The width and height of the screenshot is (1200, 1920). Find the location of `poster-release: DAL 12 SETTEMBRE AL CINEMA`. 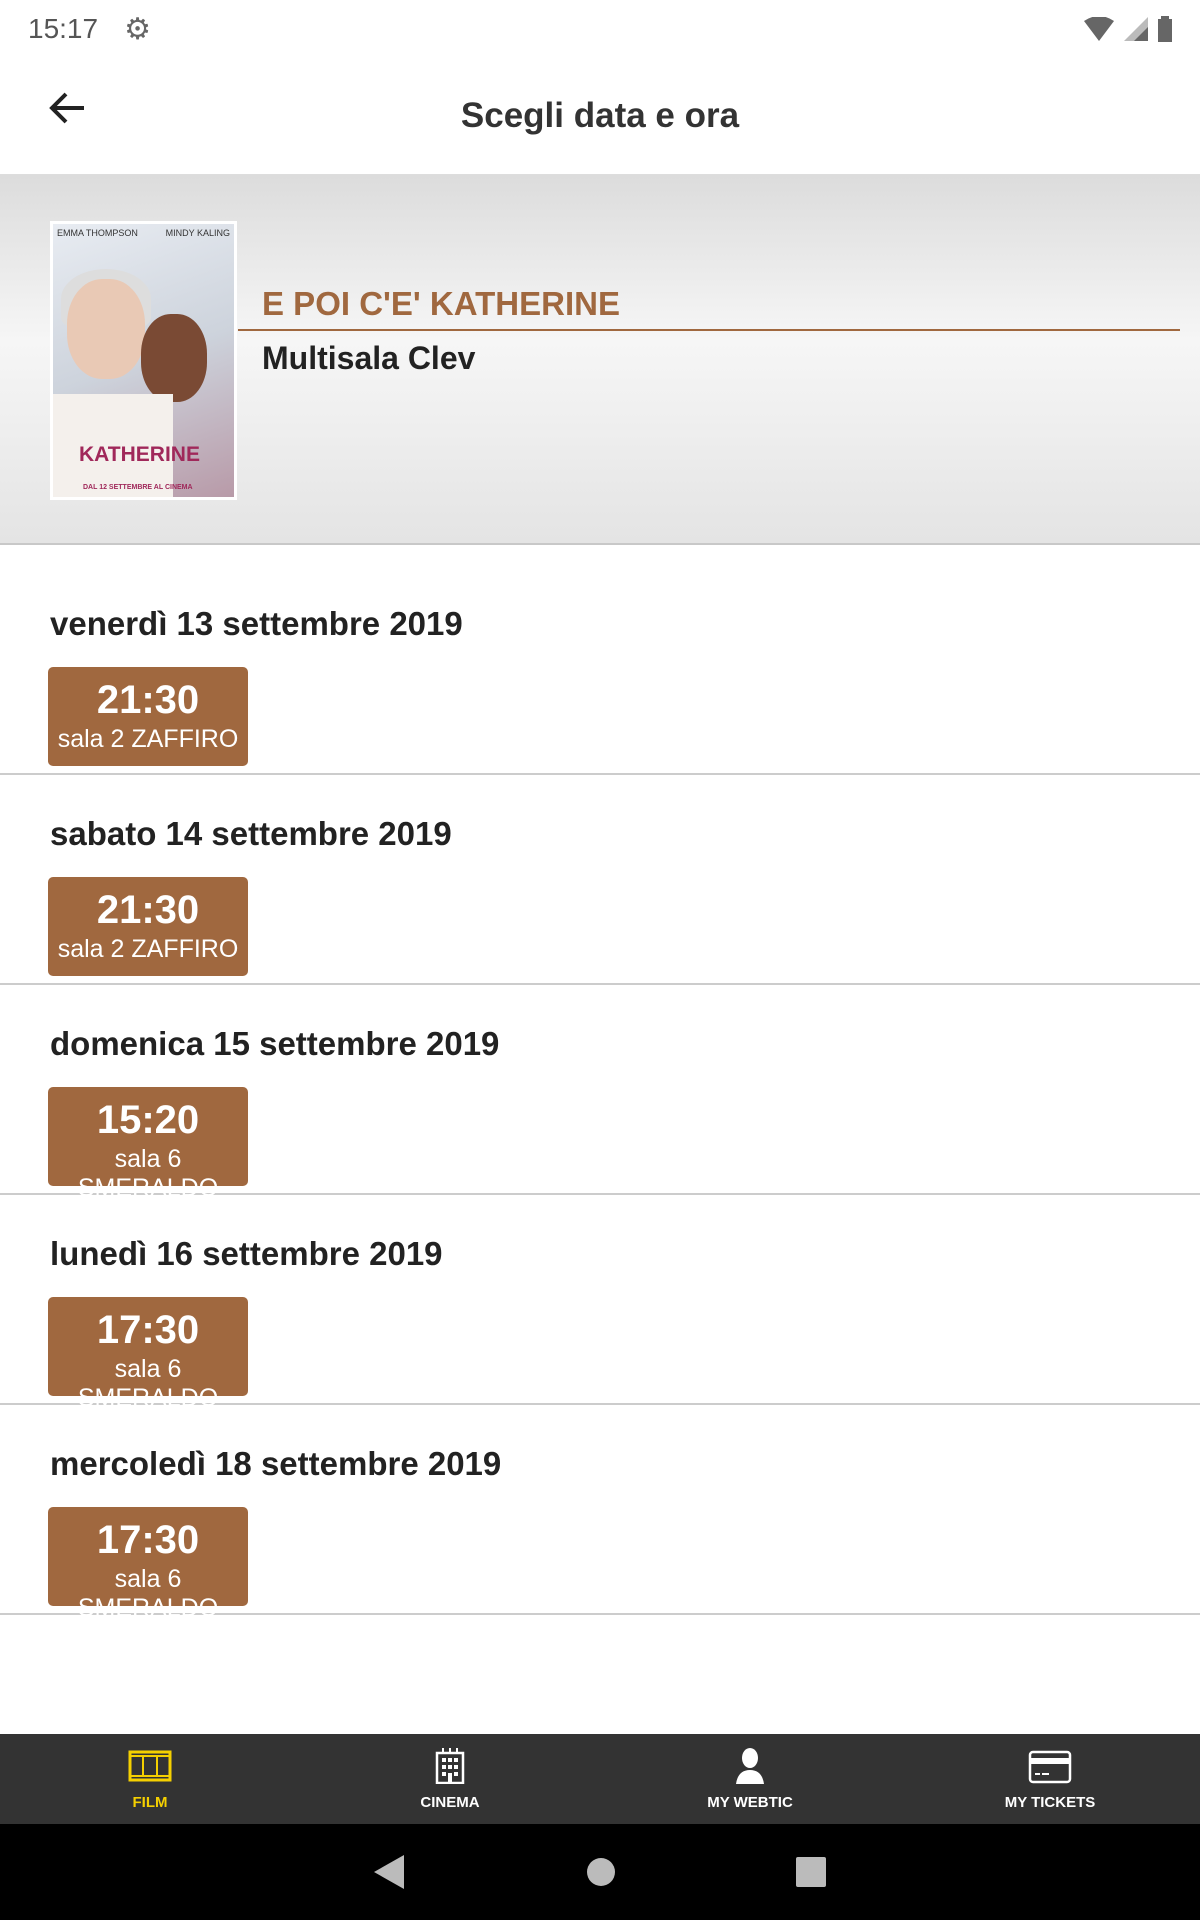

poster-release: DAL 12 SETTEMBRE AL CINEMA is located at coordinates (138, 487).